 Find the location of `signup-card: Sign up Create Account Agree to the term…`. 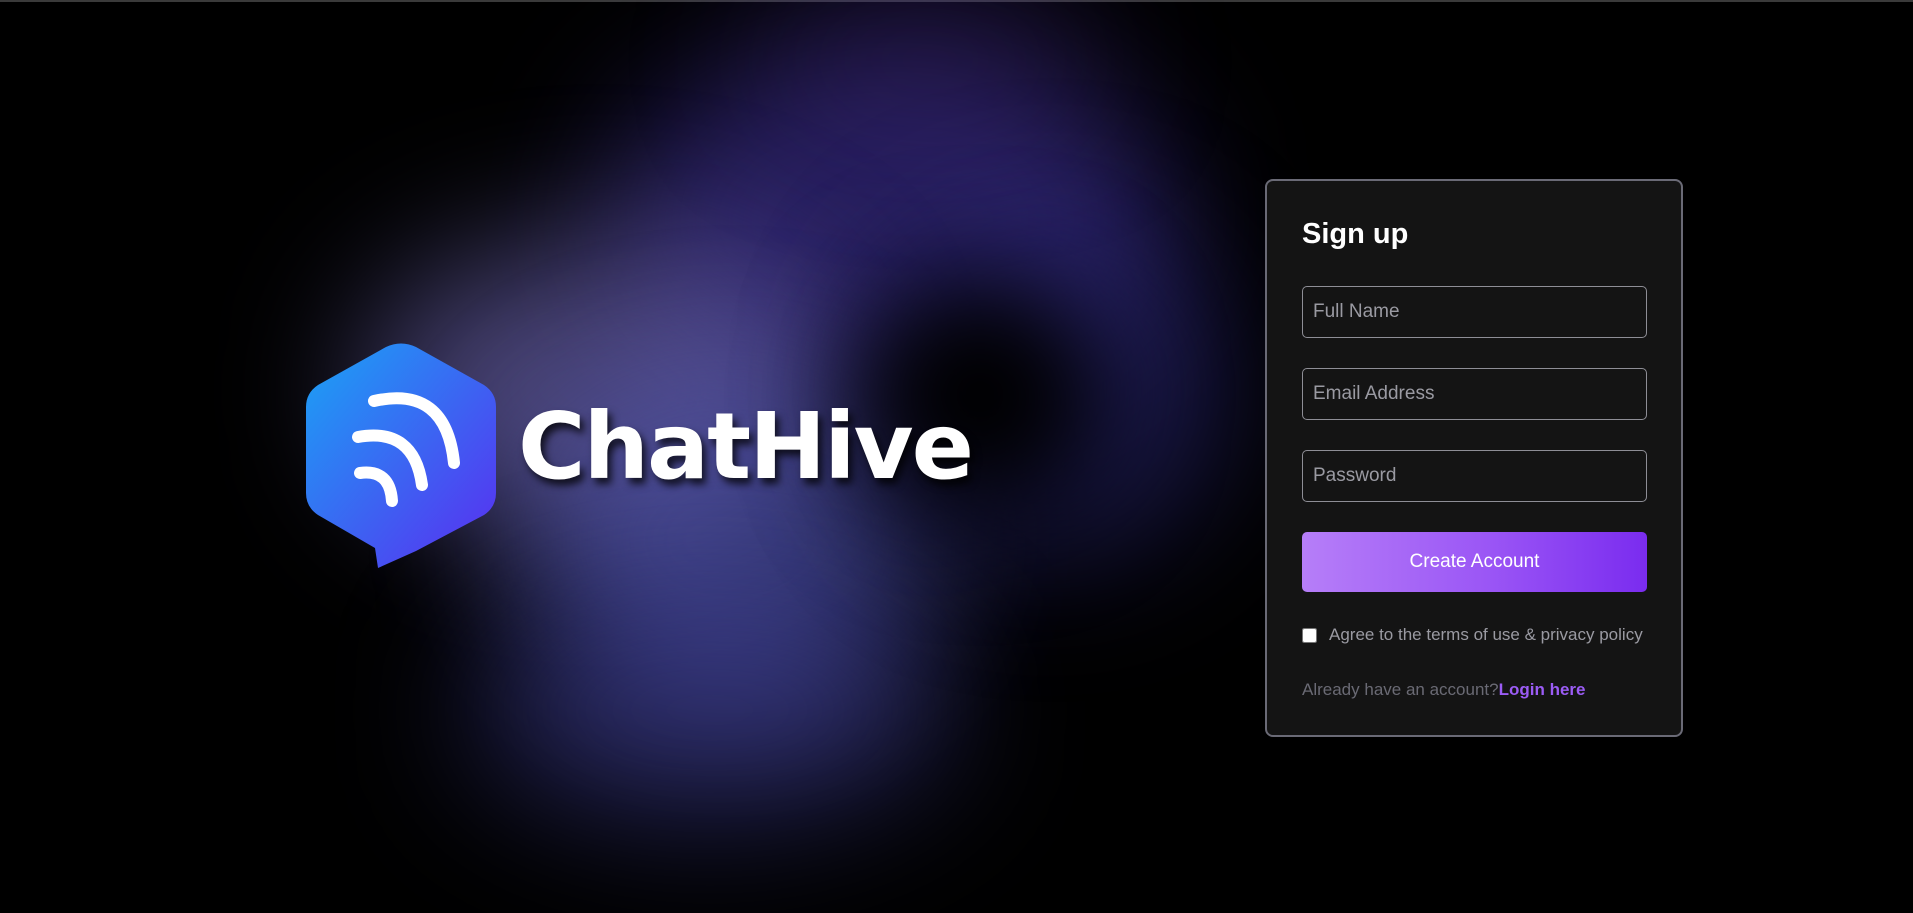

signup-card: Sign up Create Account Agree to the term… is located at coordinates (1474, 458).